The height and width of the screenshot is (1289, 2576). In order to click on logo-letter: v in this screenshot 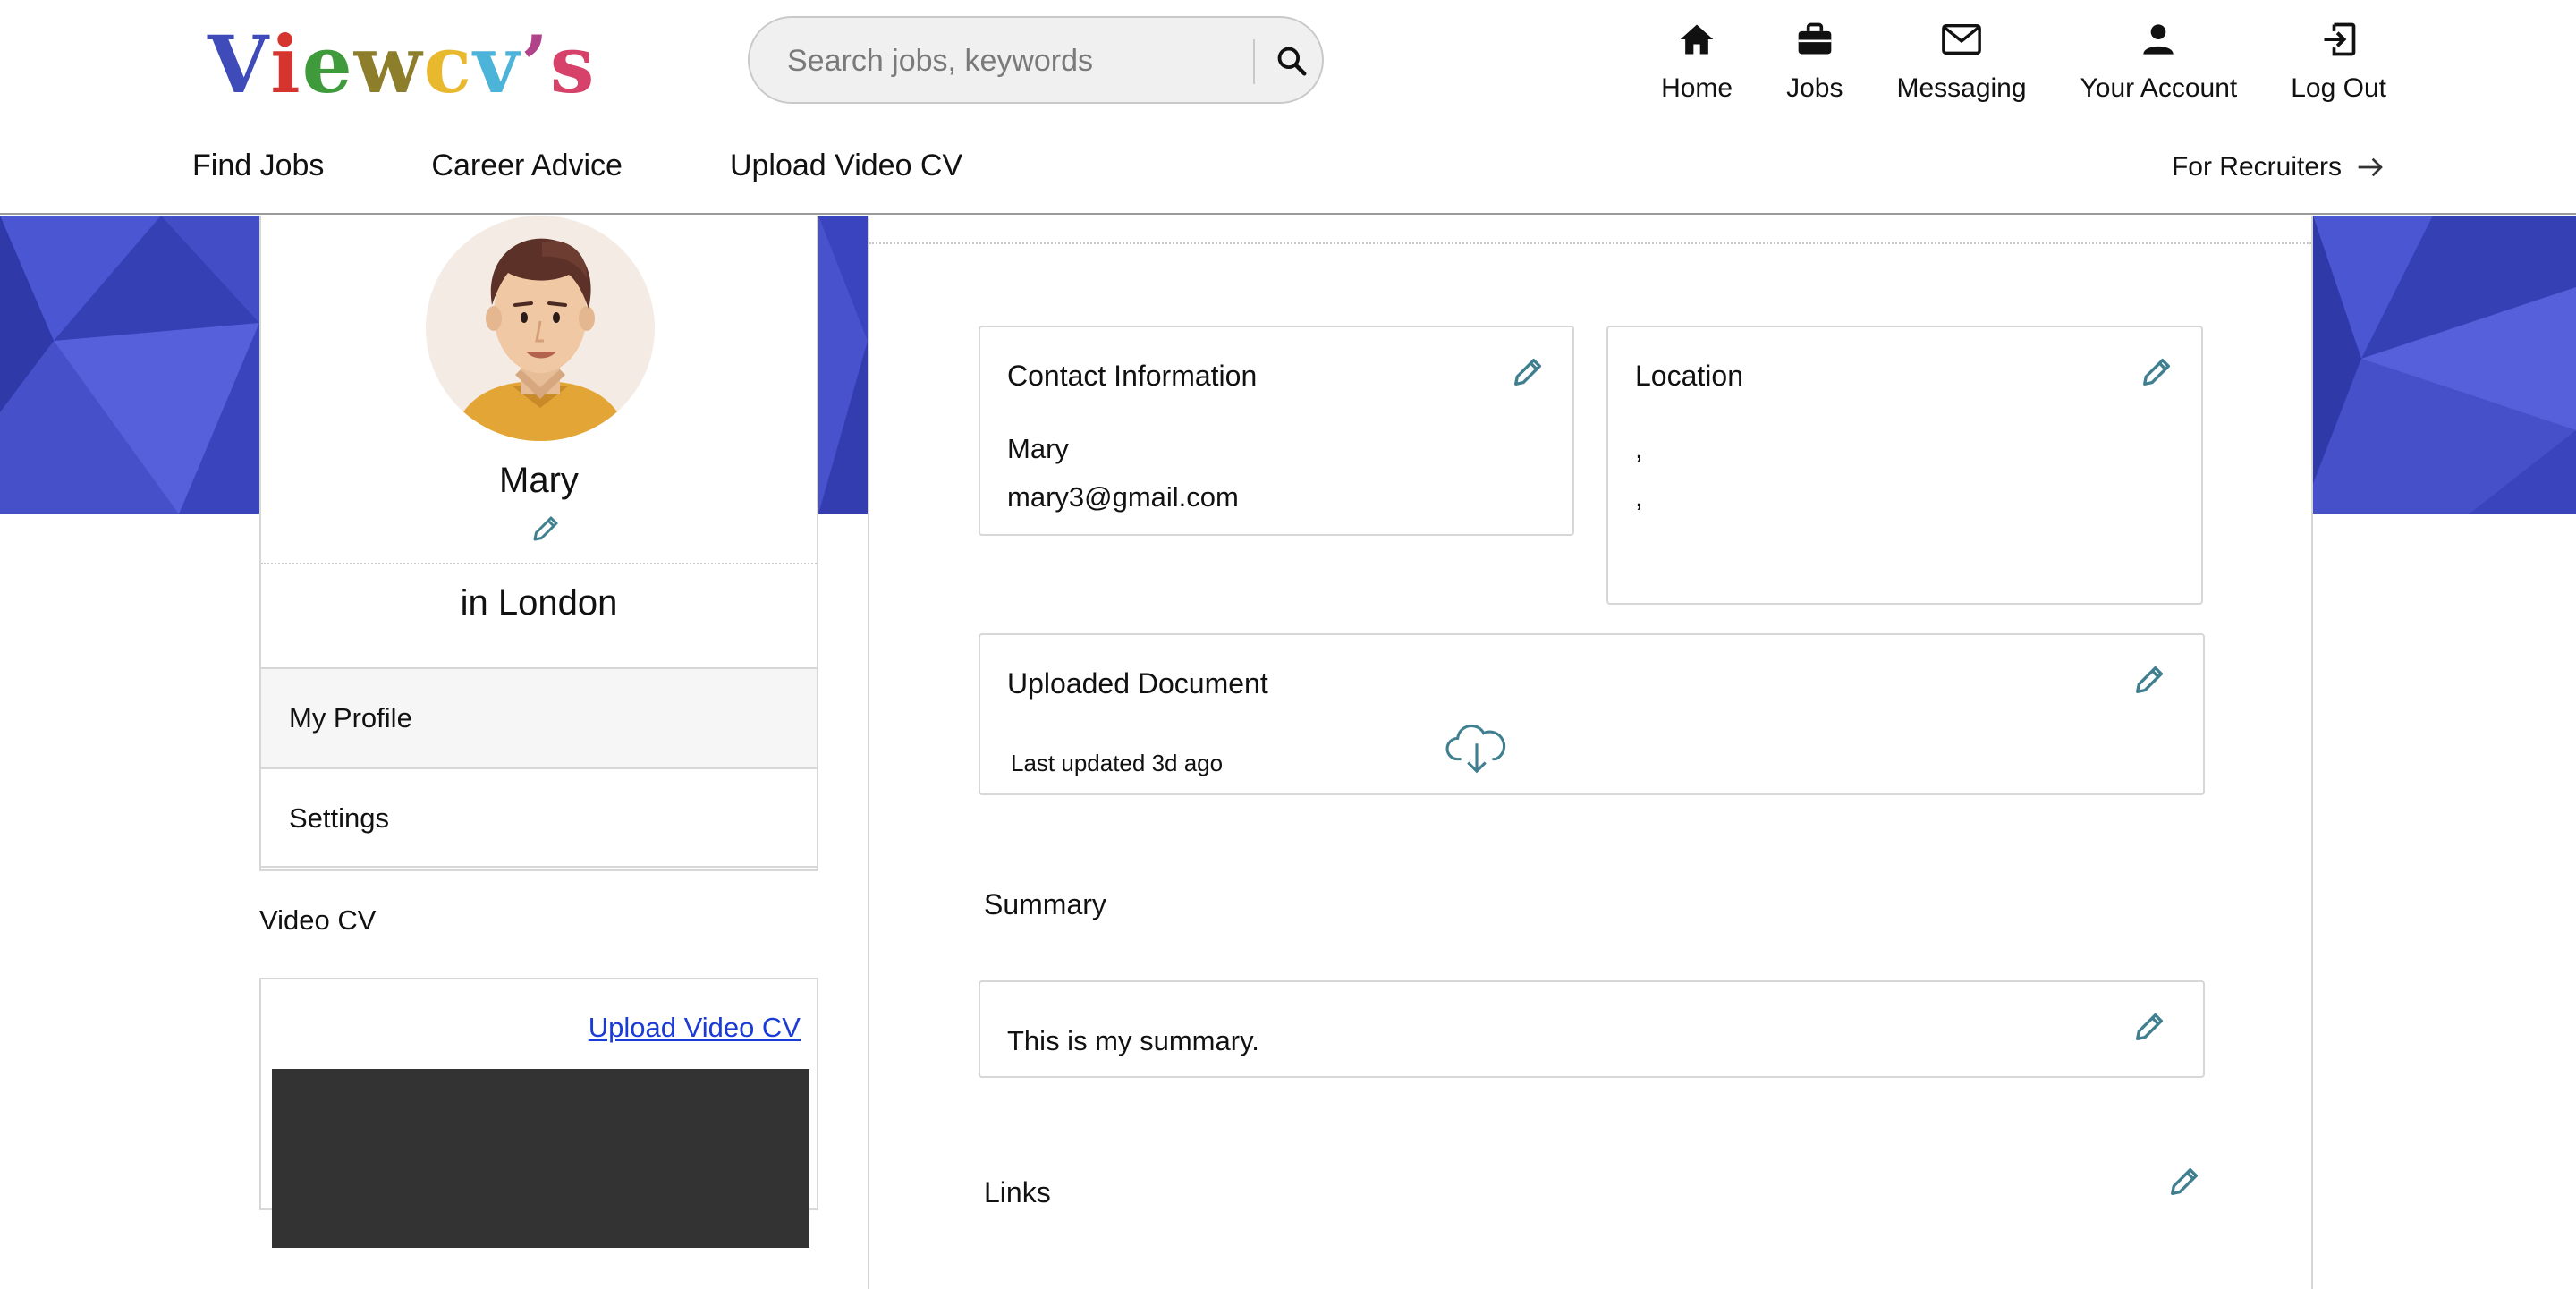, I will do `click(497, 64)`.